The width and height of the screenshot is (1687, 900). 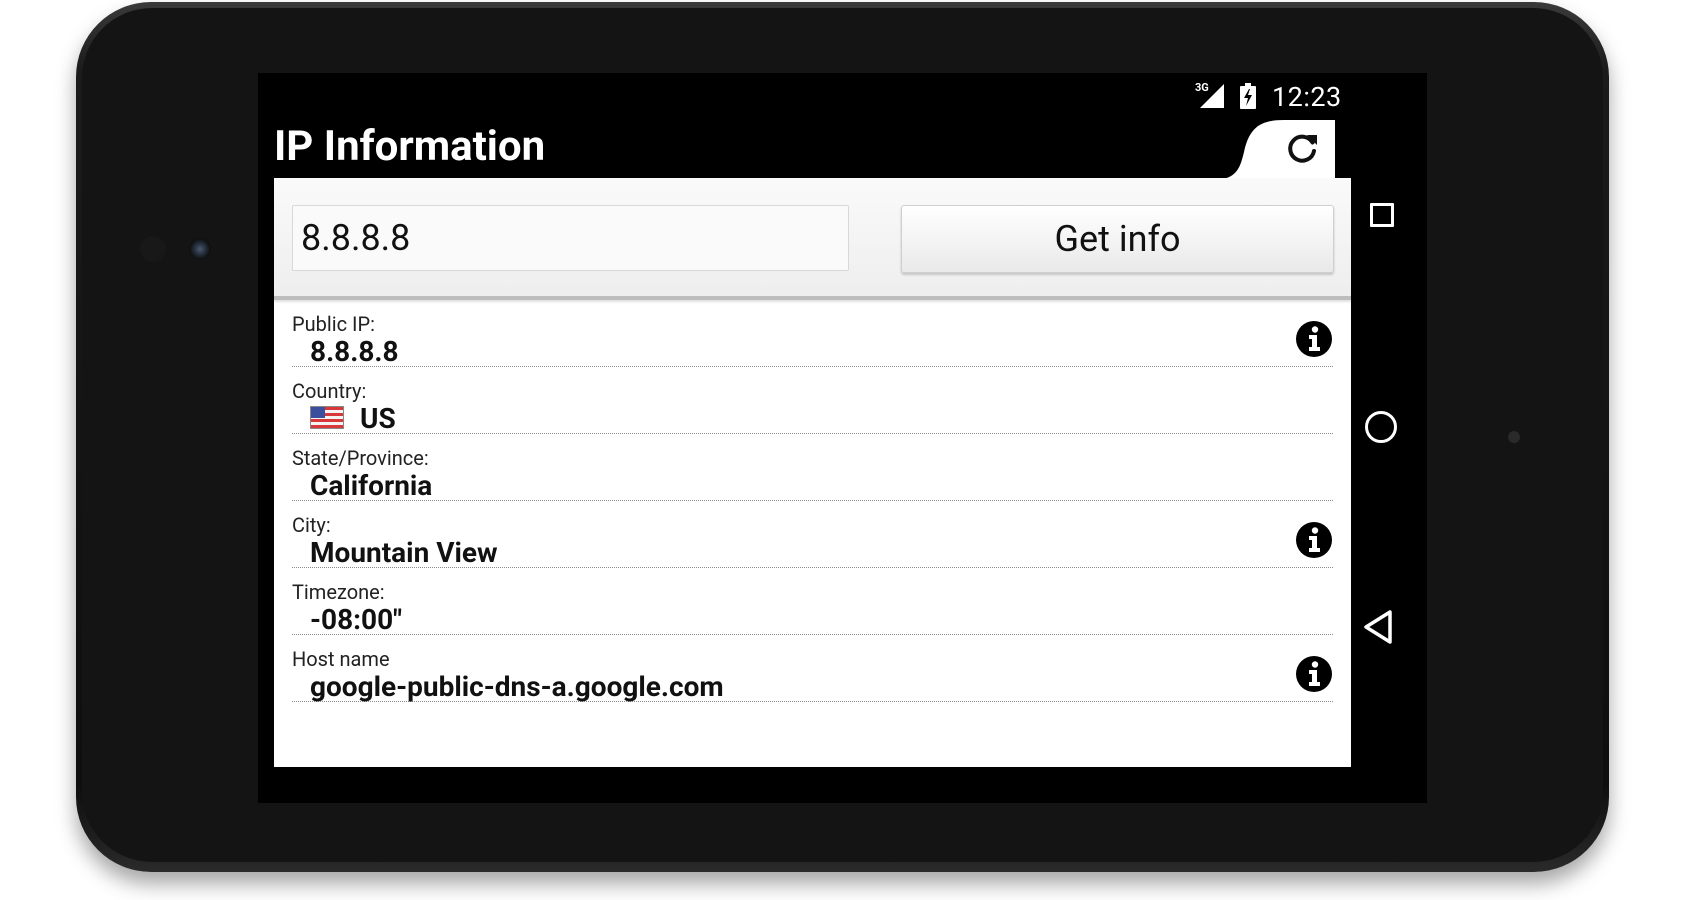 What do you see at coordinates (1378, 627) in the screenshot?
I see `back-icon` at bounding box center [1378, 627].